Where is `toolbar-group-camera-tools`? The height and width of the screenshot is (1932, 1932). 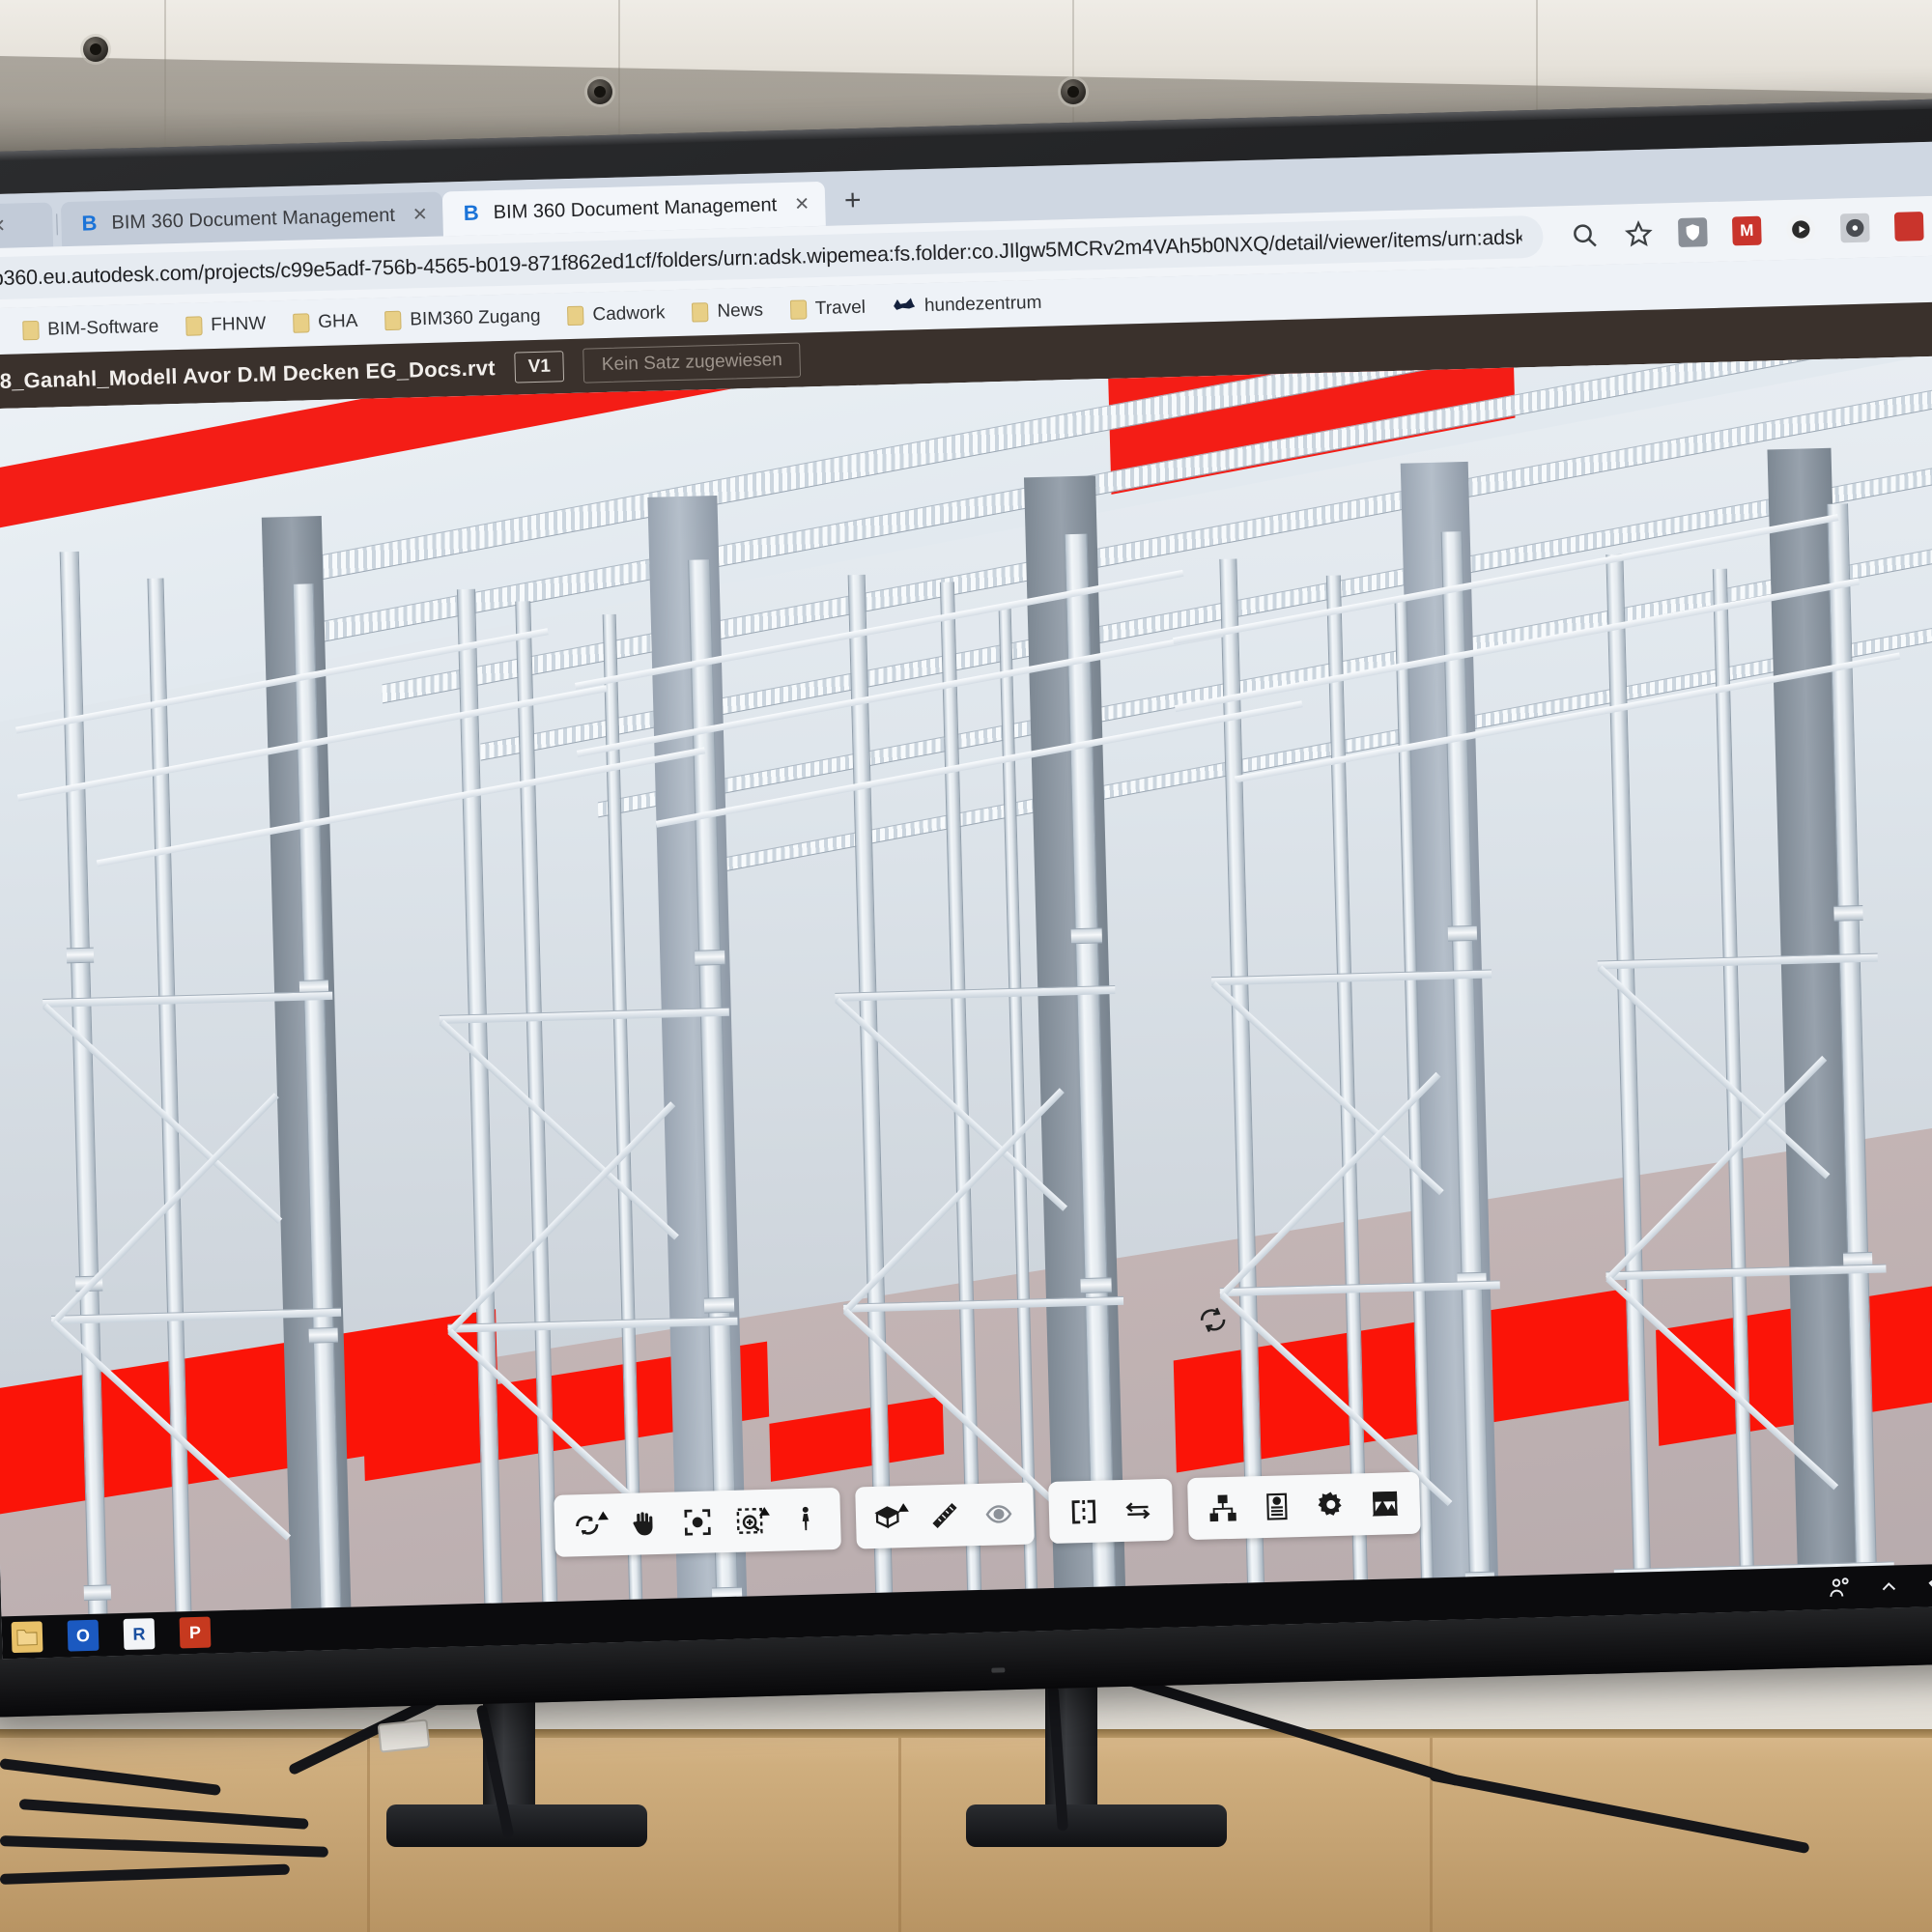
toolbar-group-camera-tools is located at coordinates (697, 1522).